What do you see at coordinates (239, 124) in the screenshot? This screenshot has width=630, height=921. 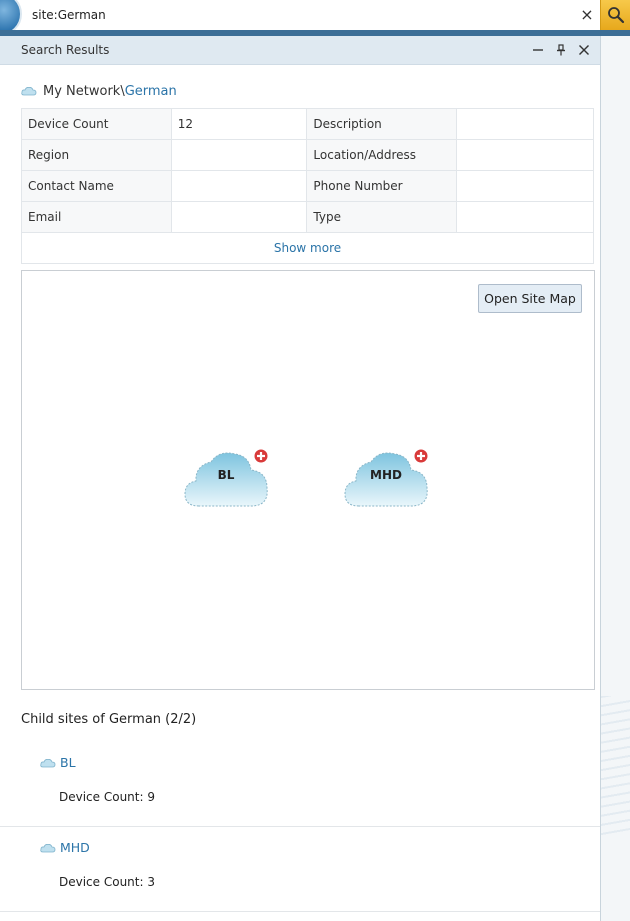 I see `device-count-value: 12` at bounding box center [239, 124].